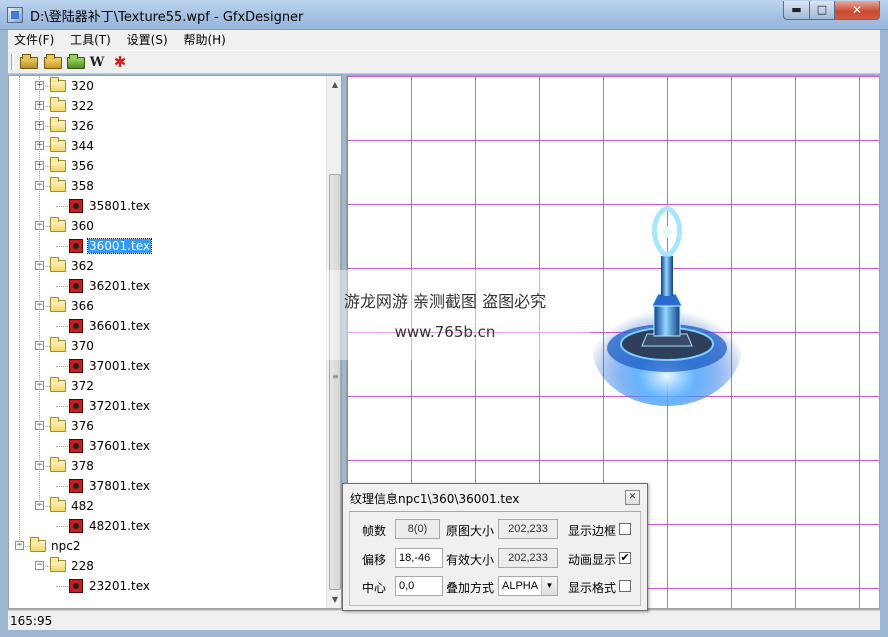  Describe the element at coordinates (334, 599) in the screenshot. I see `scroll-down-icon: ▼` at that location.